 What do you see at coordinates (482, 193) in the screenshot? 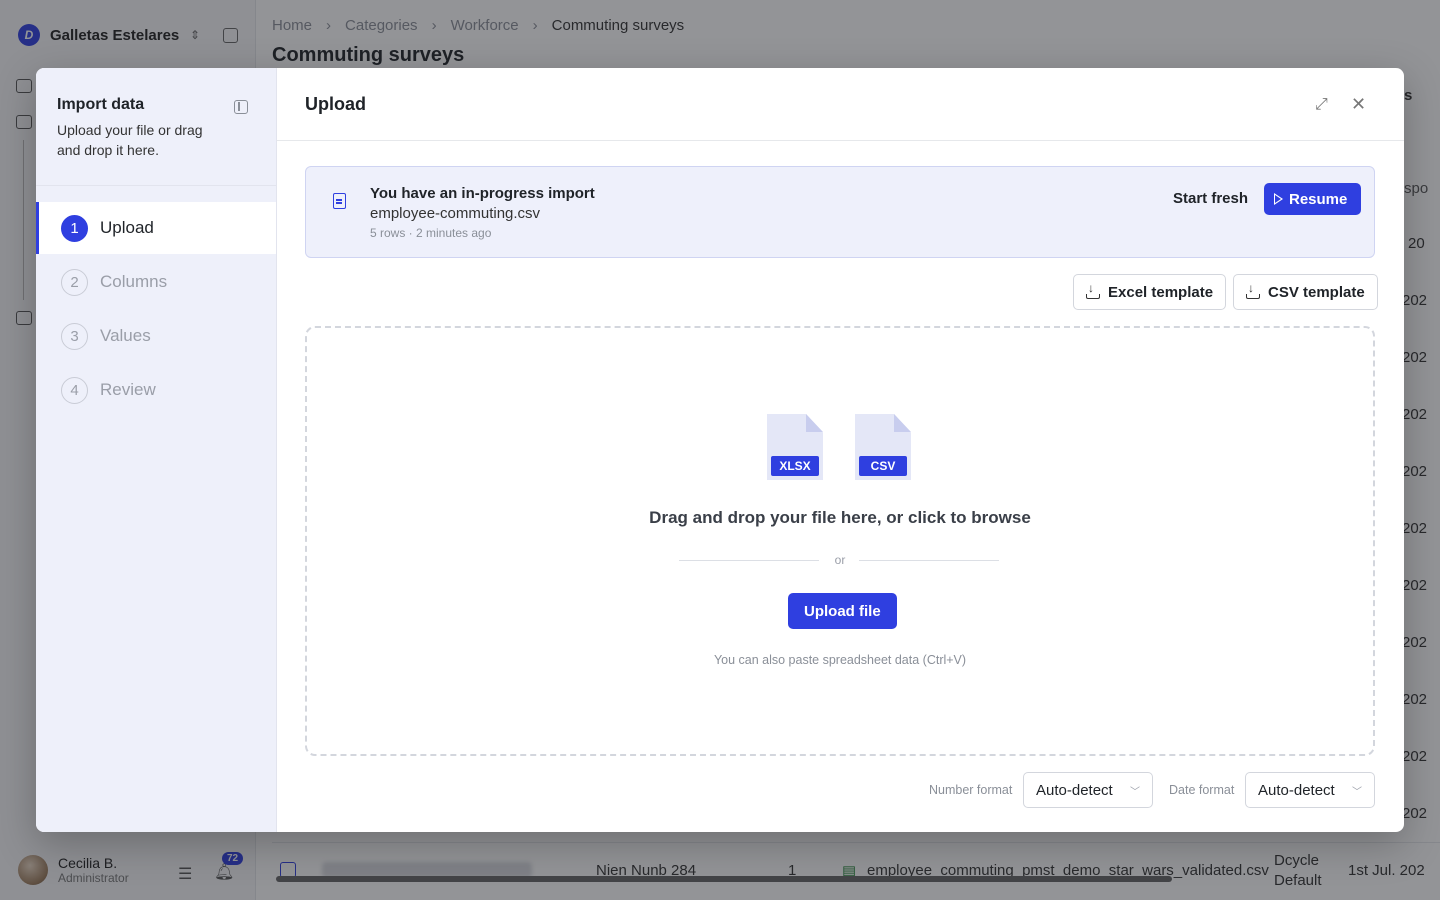
I see `banner-title: You have an in-progress import` at bounding box center [482, 193].